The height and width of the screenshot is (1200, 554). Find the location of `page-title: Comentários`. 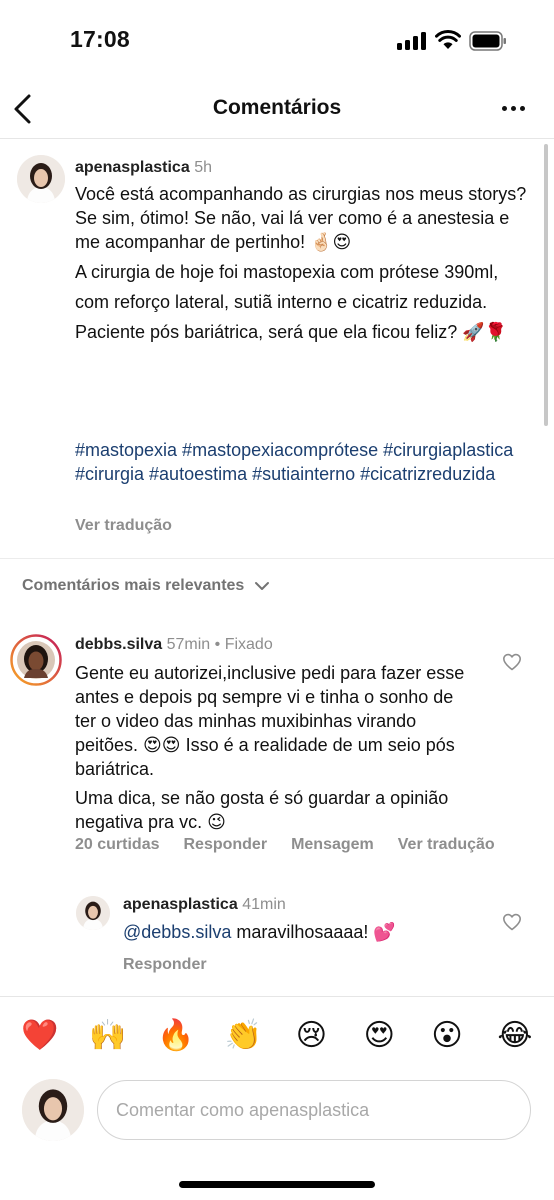

page-title: Comentários is located at coordinates (277, 107).